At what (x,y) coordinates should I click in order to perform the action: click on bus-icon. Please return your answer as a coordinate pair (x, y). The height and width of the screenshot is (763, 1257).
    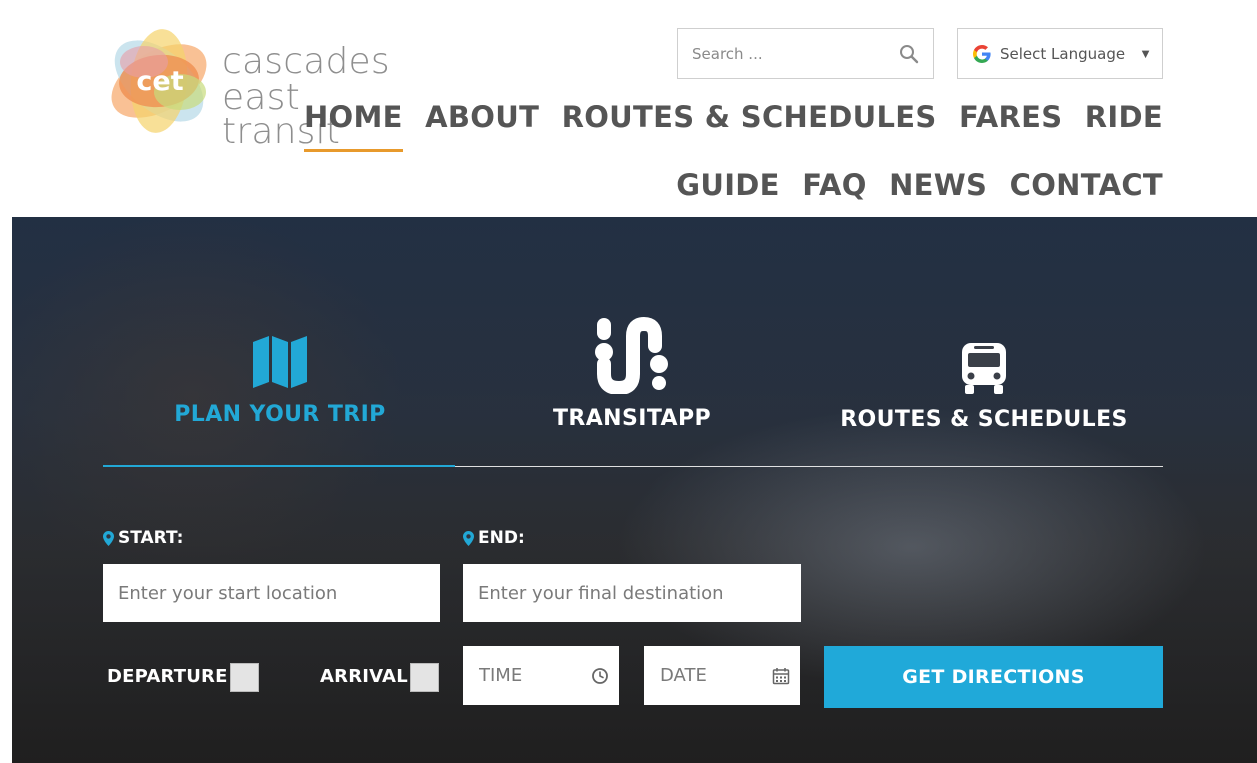
    Looking at the image, I should click on (984, 368).